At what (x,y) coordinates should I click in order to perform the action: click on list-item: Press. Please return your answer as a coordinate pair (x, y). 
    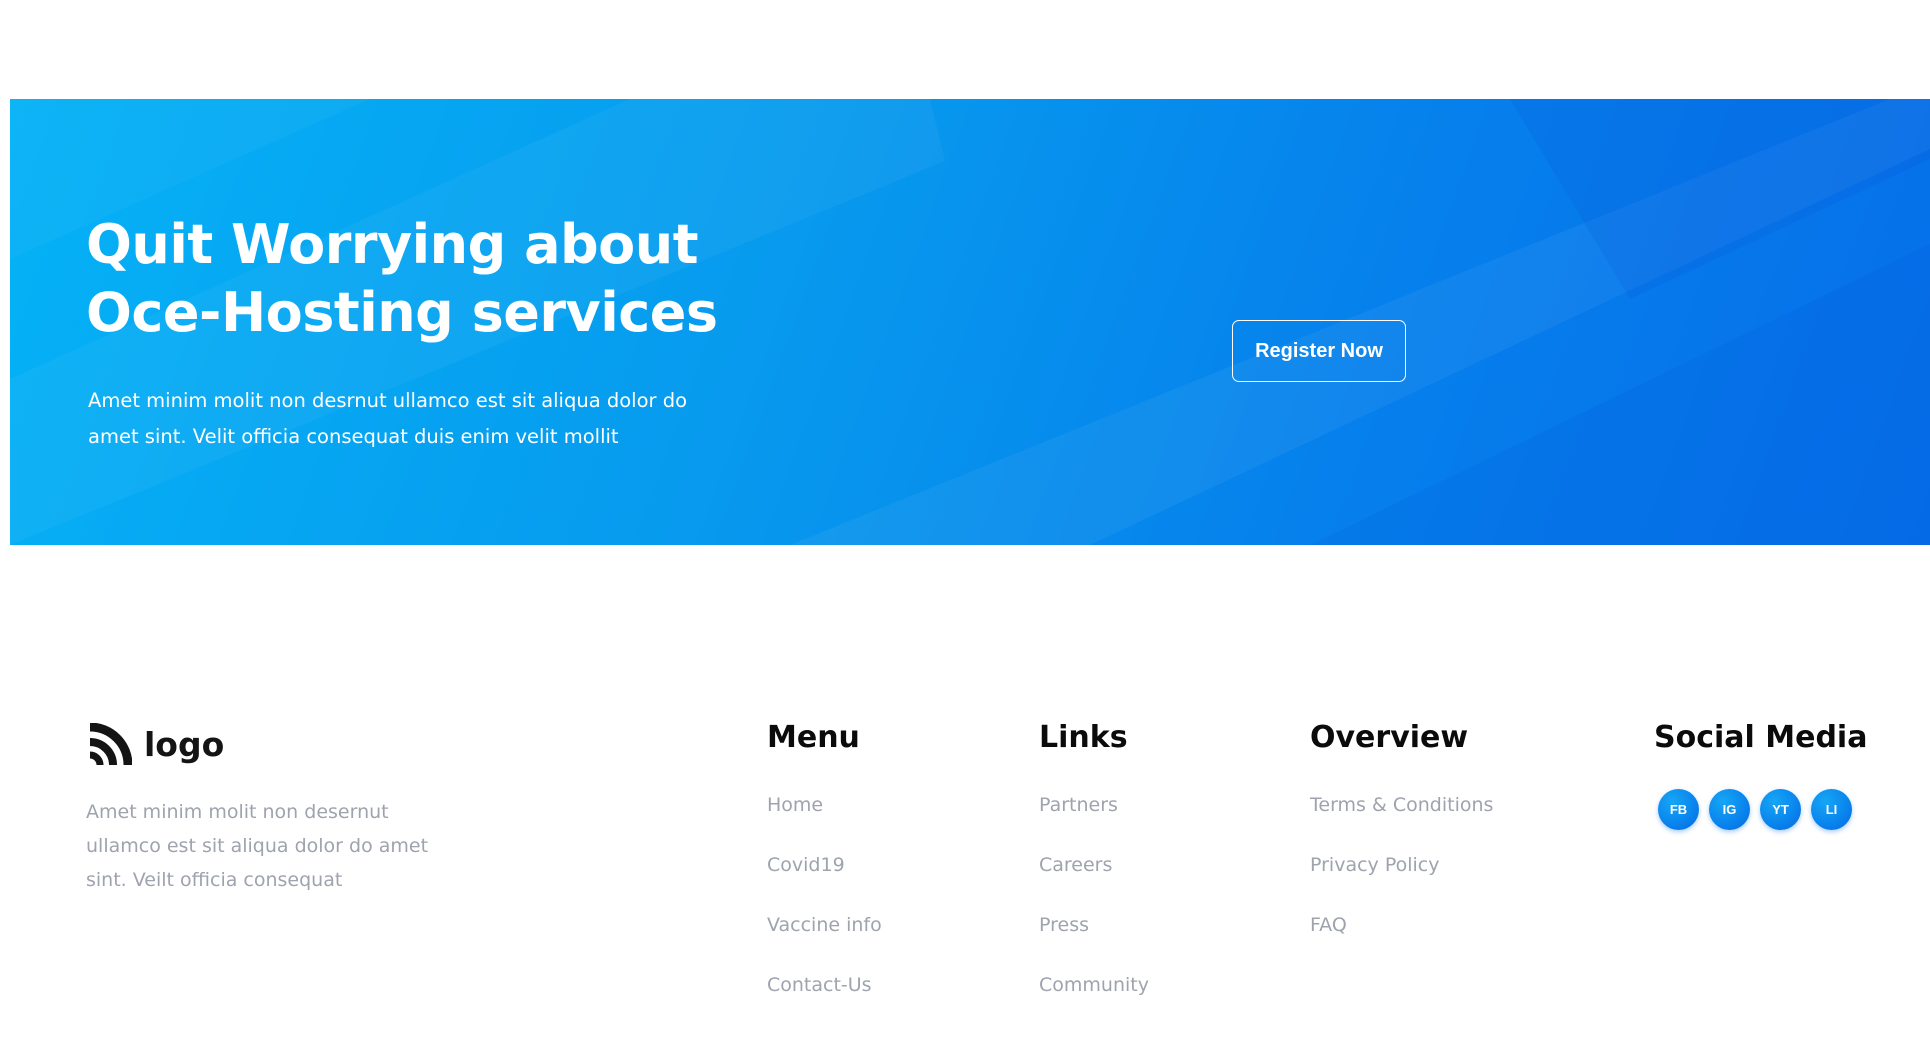
    Looking at the image, I should click on (1094, 942).